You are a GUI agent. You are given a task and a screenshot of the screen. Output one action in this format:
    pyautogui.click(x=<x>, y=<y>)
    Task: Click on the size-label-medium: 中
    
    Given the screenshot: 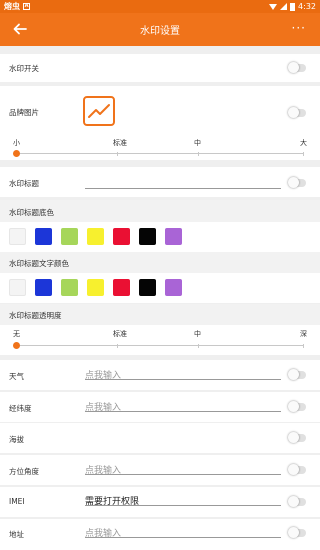 What is the action you would take?
    pyautogui.click(x=197, y=143)
    